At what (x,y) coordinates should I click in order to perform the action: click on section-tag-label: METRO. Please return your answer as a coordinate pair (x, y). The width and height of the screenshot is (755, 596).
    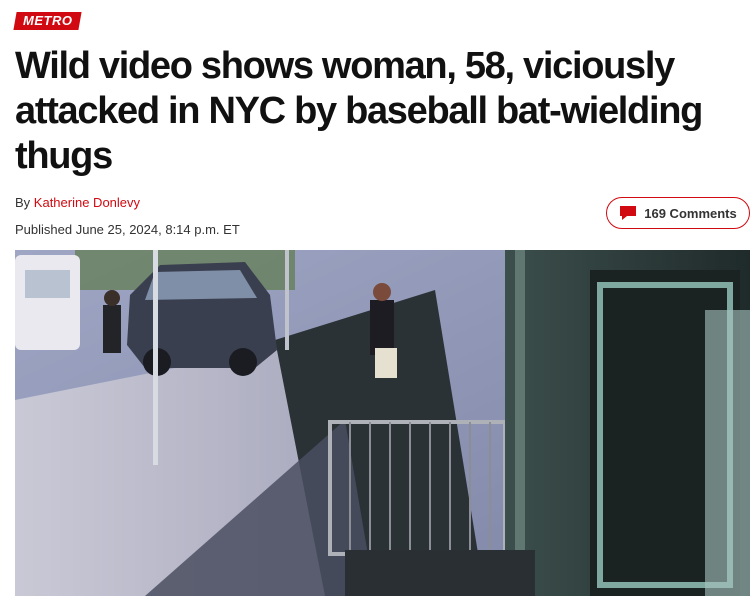
    Looking at the image, I should click on (48, 20).